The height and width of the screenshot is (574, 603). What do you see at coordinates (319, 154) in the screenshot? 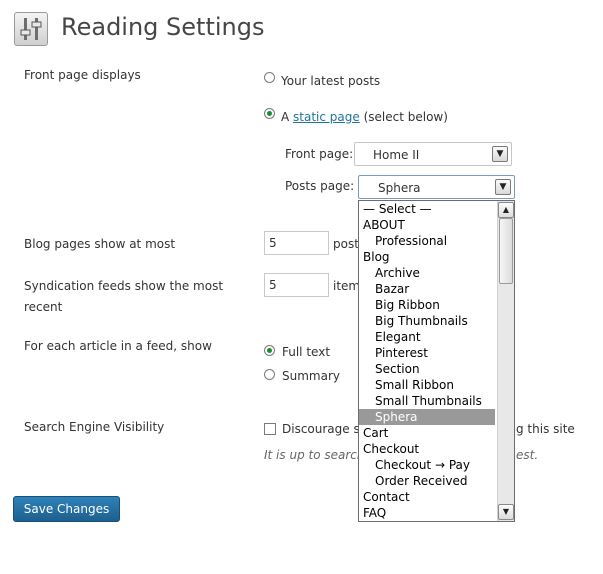
I see `front-page-label: Front page:` at bounding box center [319, 154].